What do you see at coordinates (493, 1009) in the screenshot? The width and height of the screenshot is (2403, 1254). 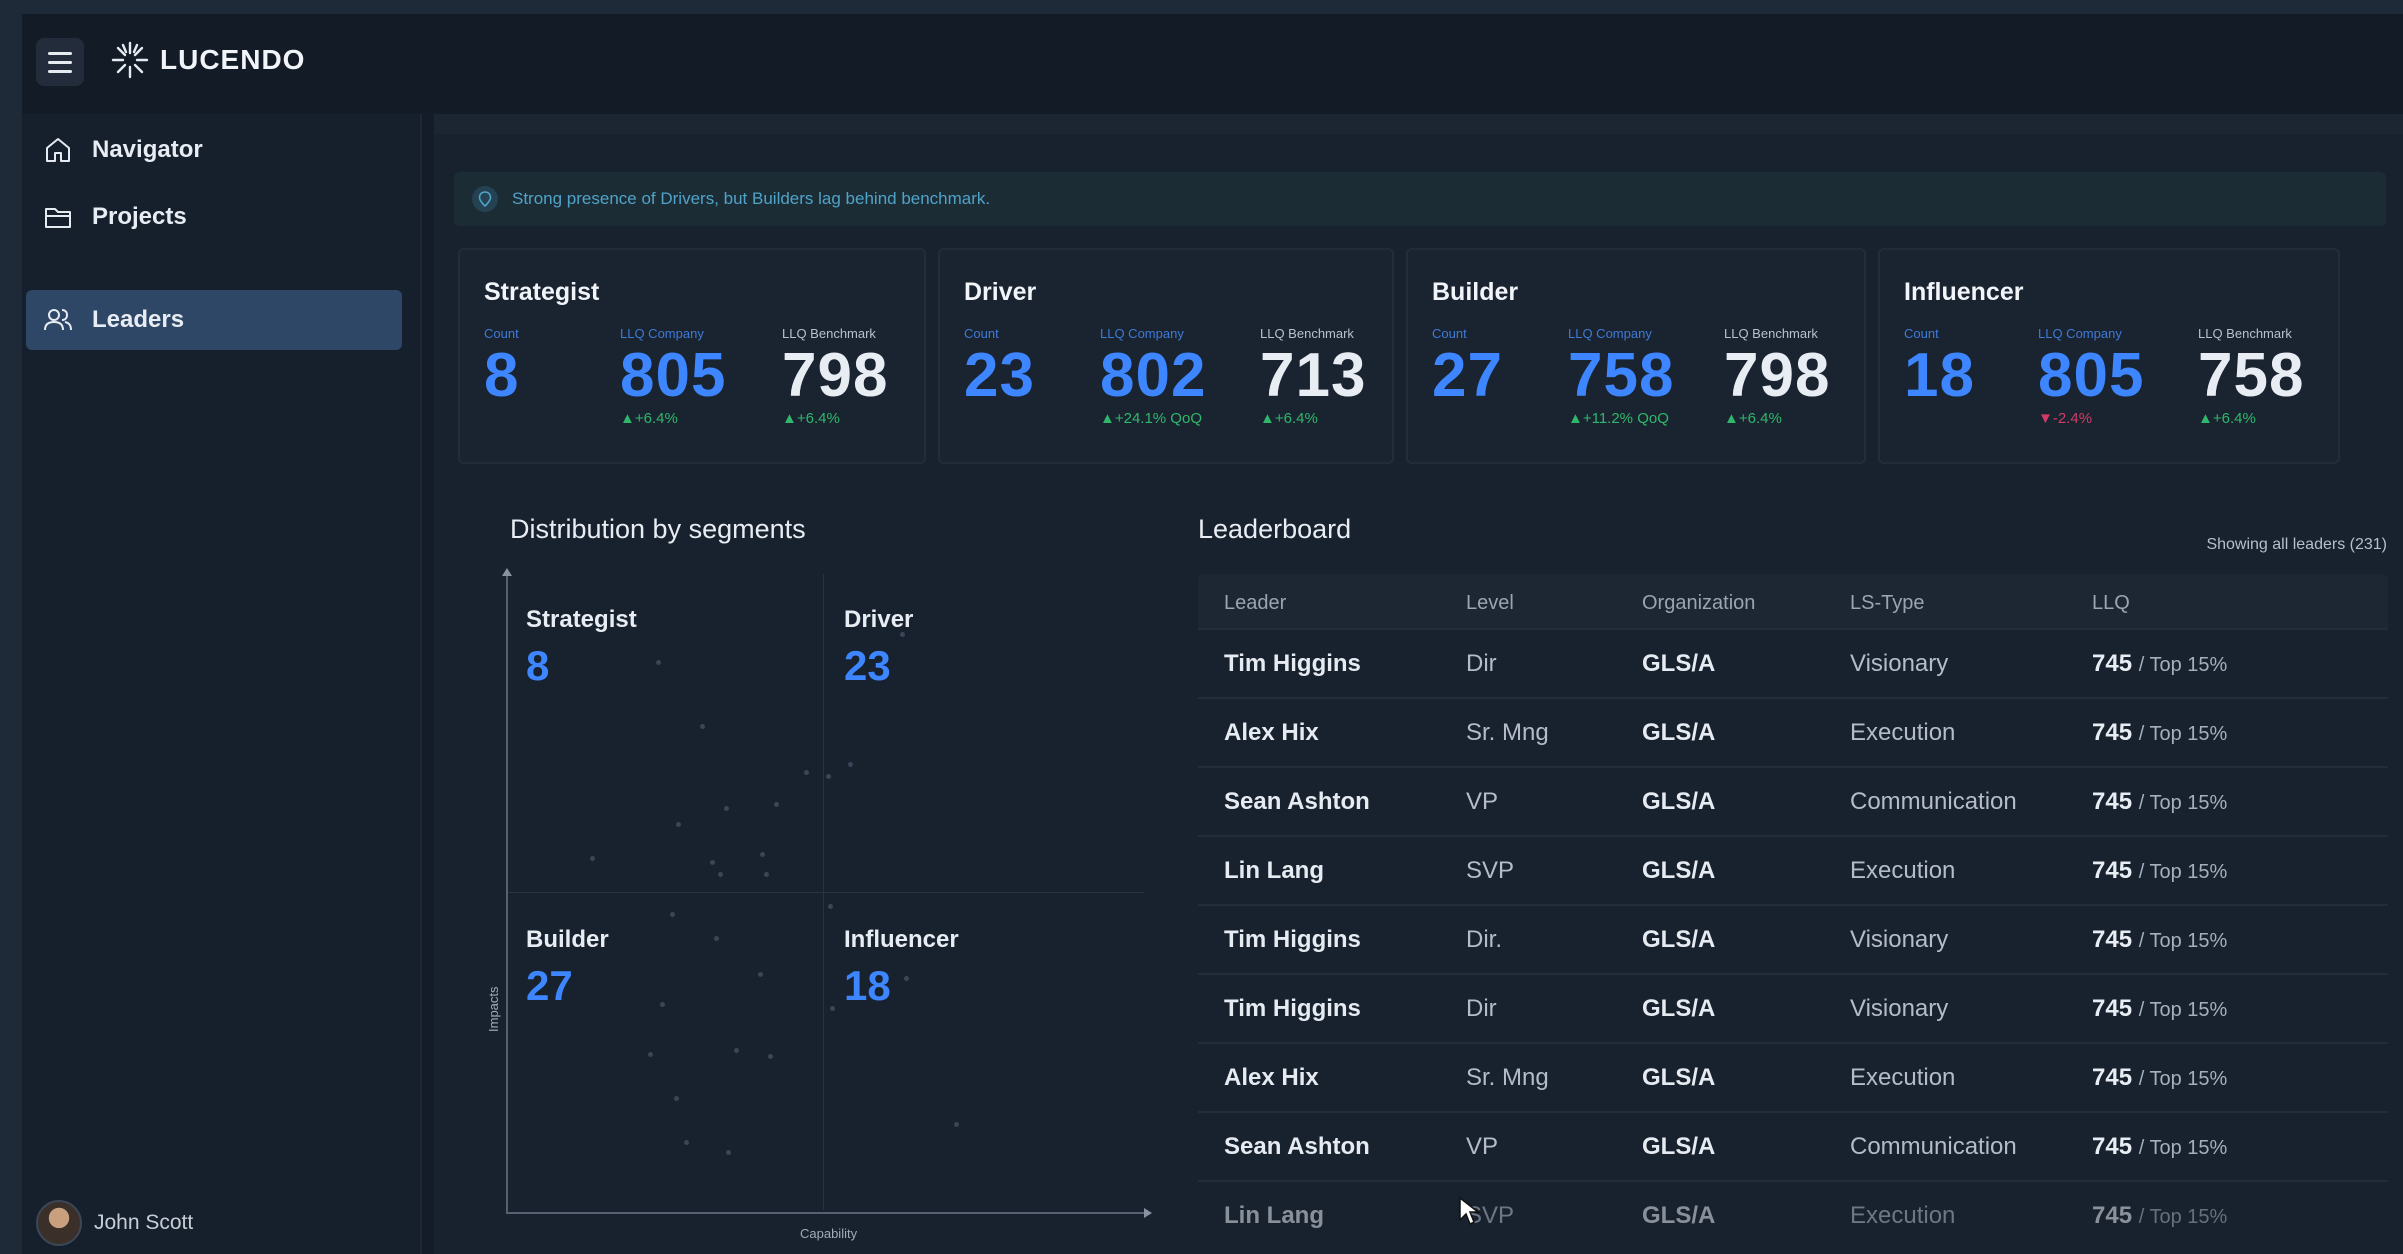 I see `y-axis-label: Impacts` at bounding box center [493, 1009].